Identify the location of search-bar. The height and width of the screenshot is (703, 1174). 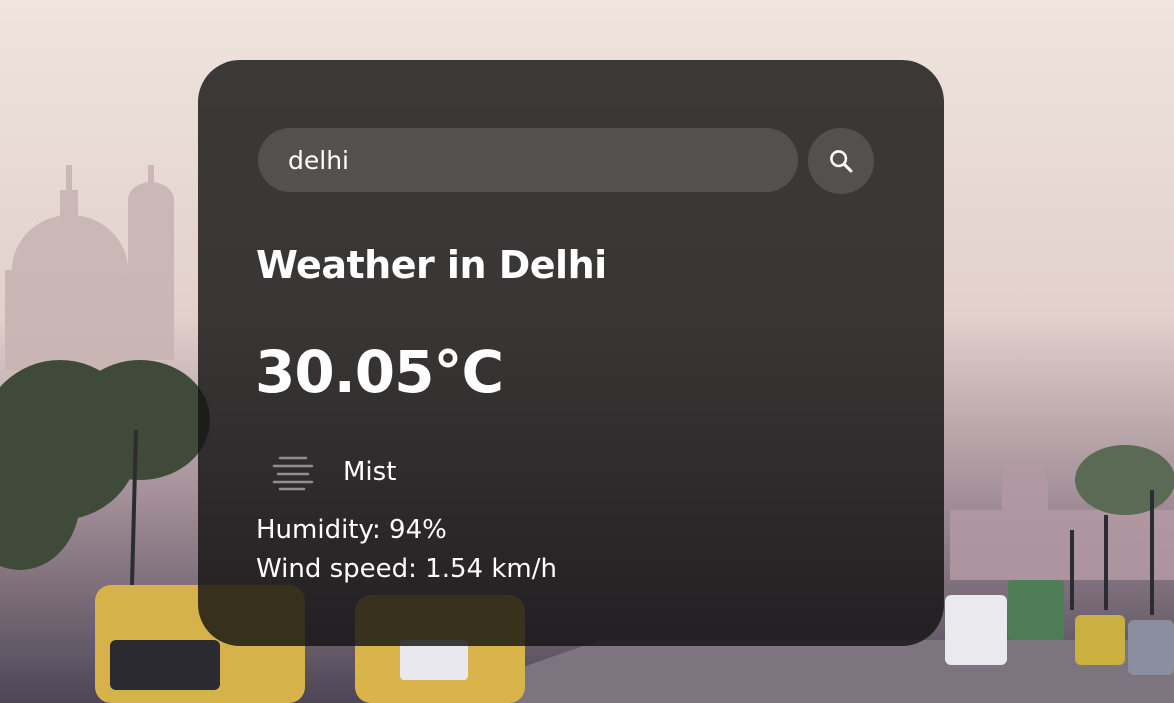
(566, 161).